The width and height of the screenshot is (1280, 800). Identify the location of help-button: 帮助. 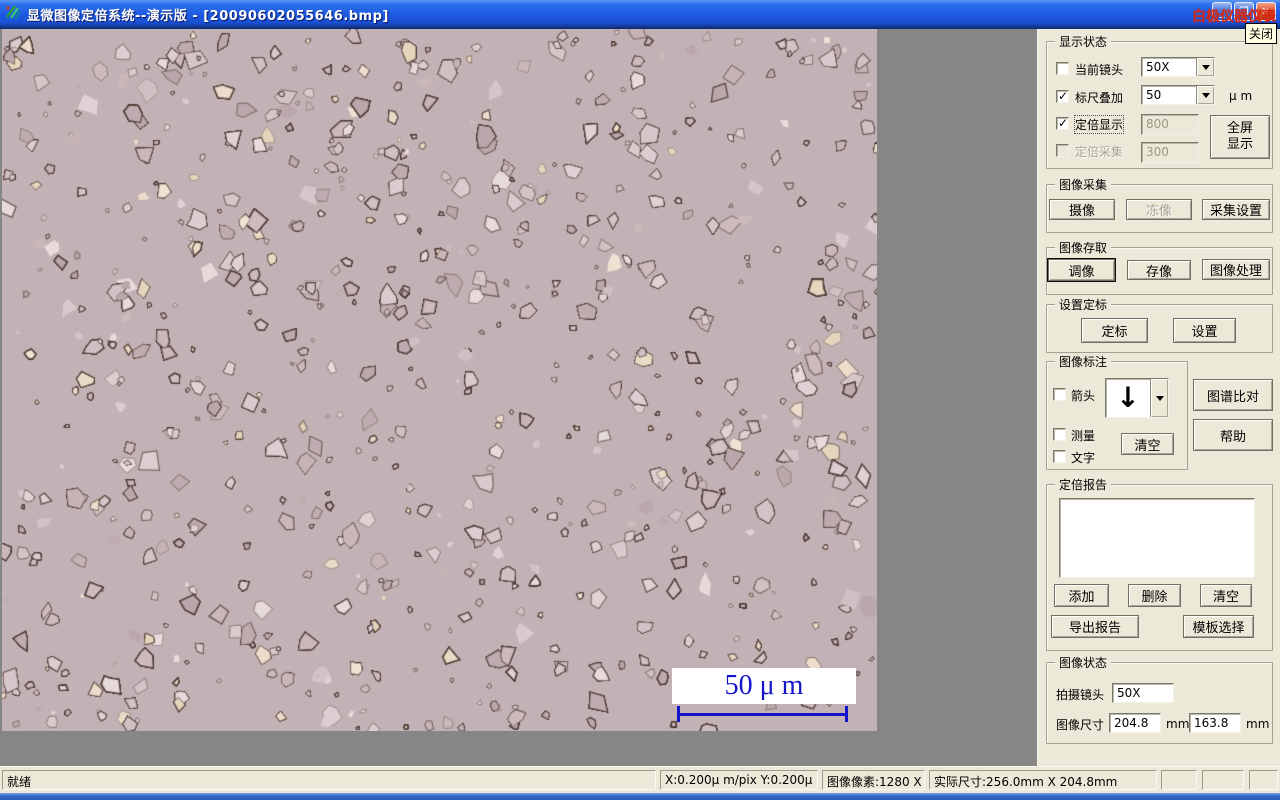
(1233, 435).